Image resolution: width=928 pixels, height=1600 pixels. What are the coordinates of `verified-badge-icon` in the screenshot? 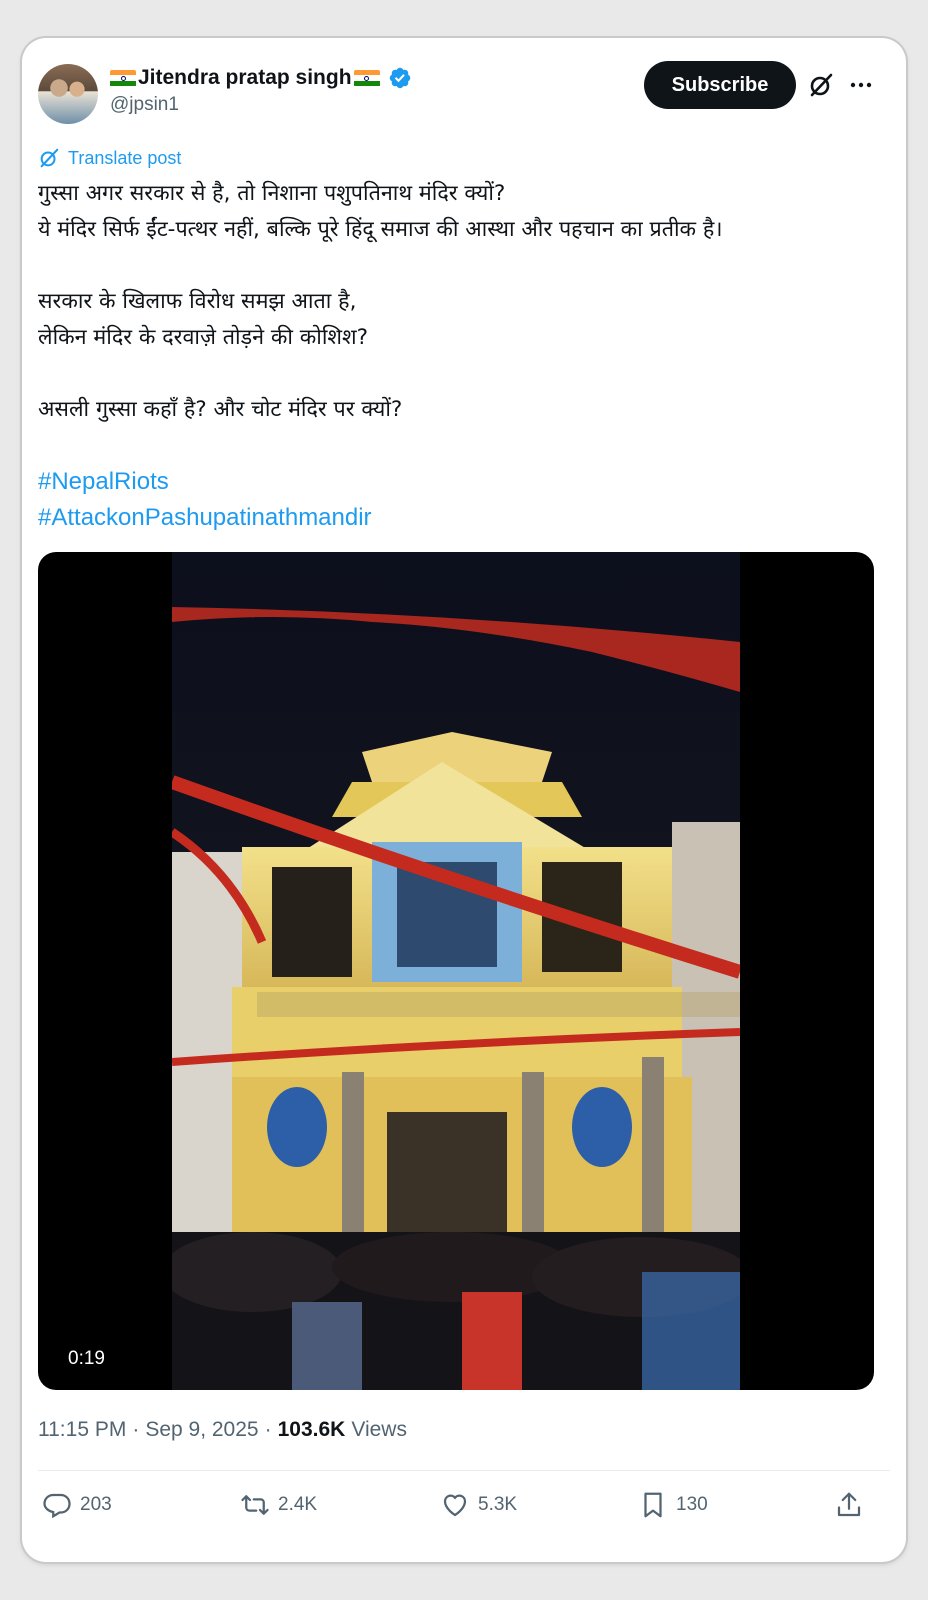 It's located at (400, 78).